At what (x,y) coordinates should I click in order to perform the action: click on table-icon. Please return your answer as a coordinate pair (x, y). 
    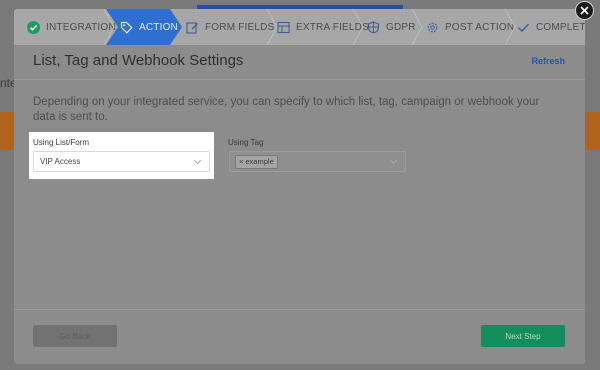
    Looking at the image, I should click on (283, 27).